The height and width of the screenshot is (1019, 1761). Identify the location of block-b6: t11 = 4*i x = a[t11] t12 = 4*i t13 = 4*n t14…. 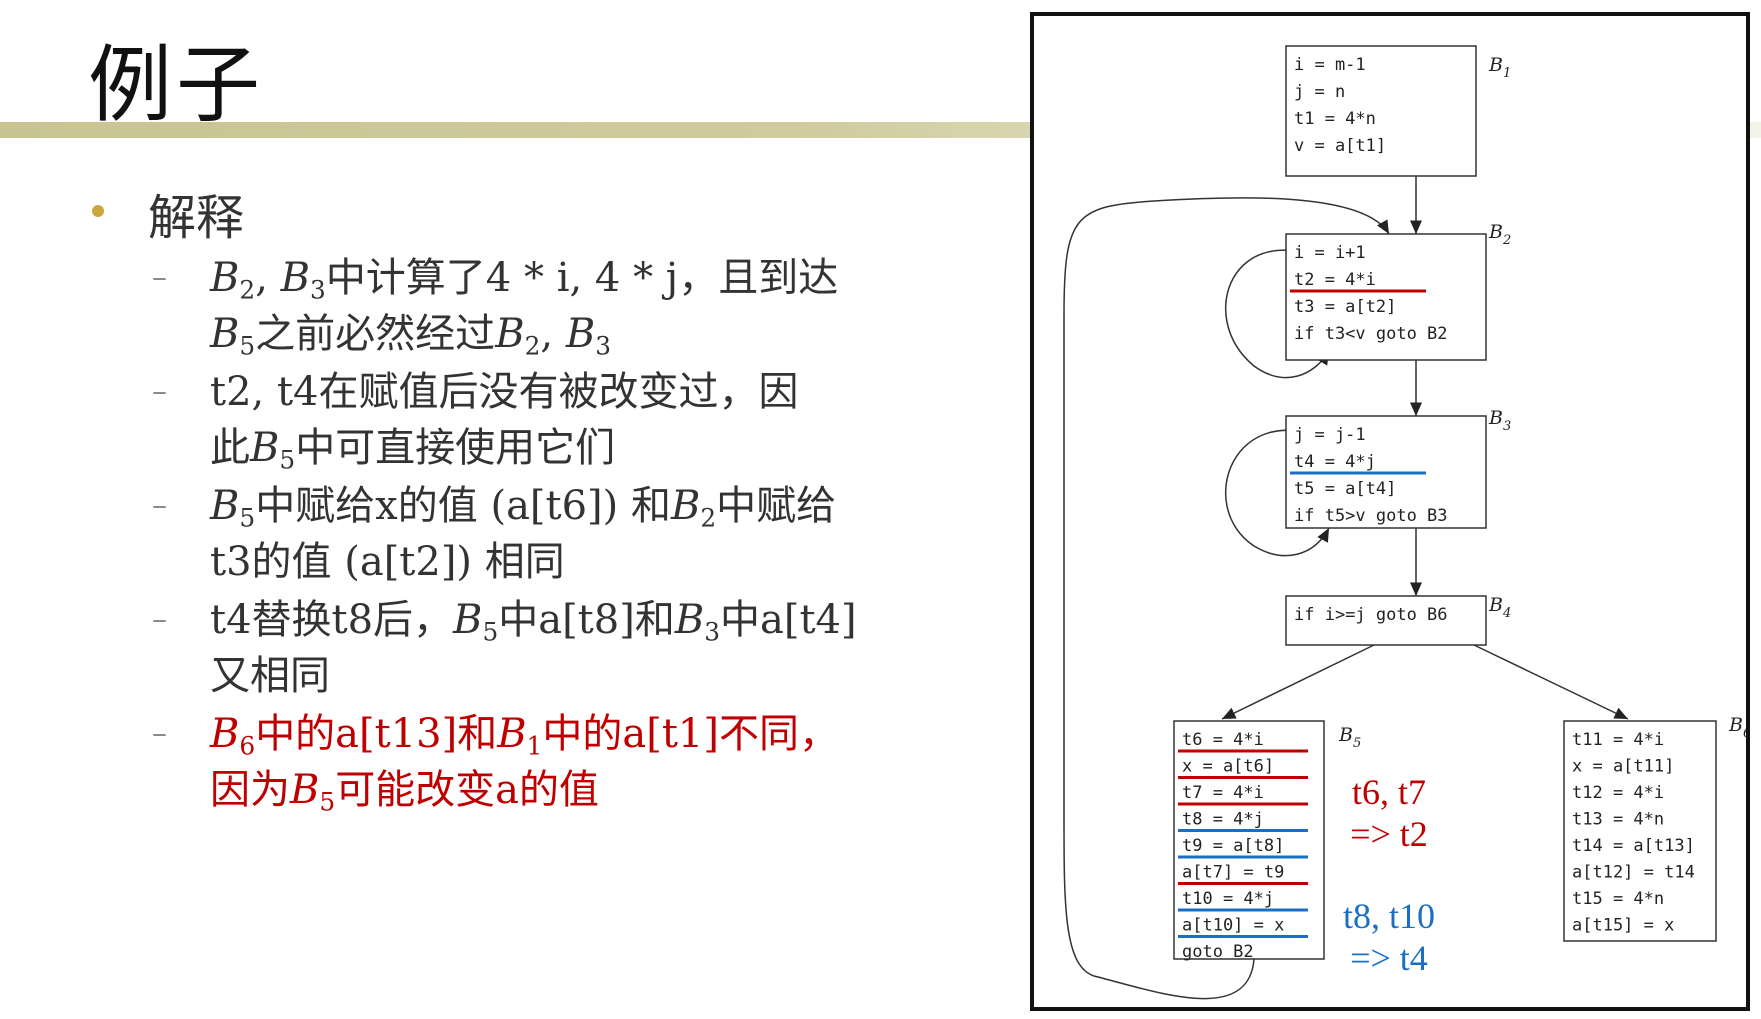
(1654, 828).